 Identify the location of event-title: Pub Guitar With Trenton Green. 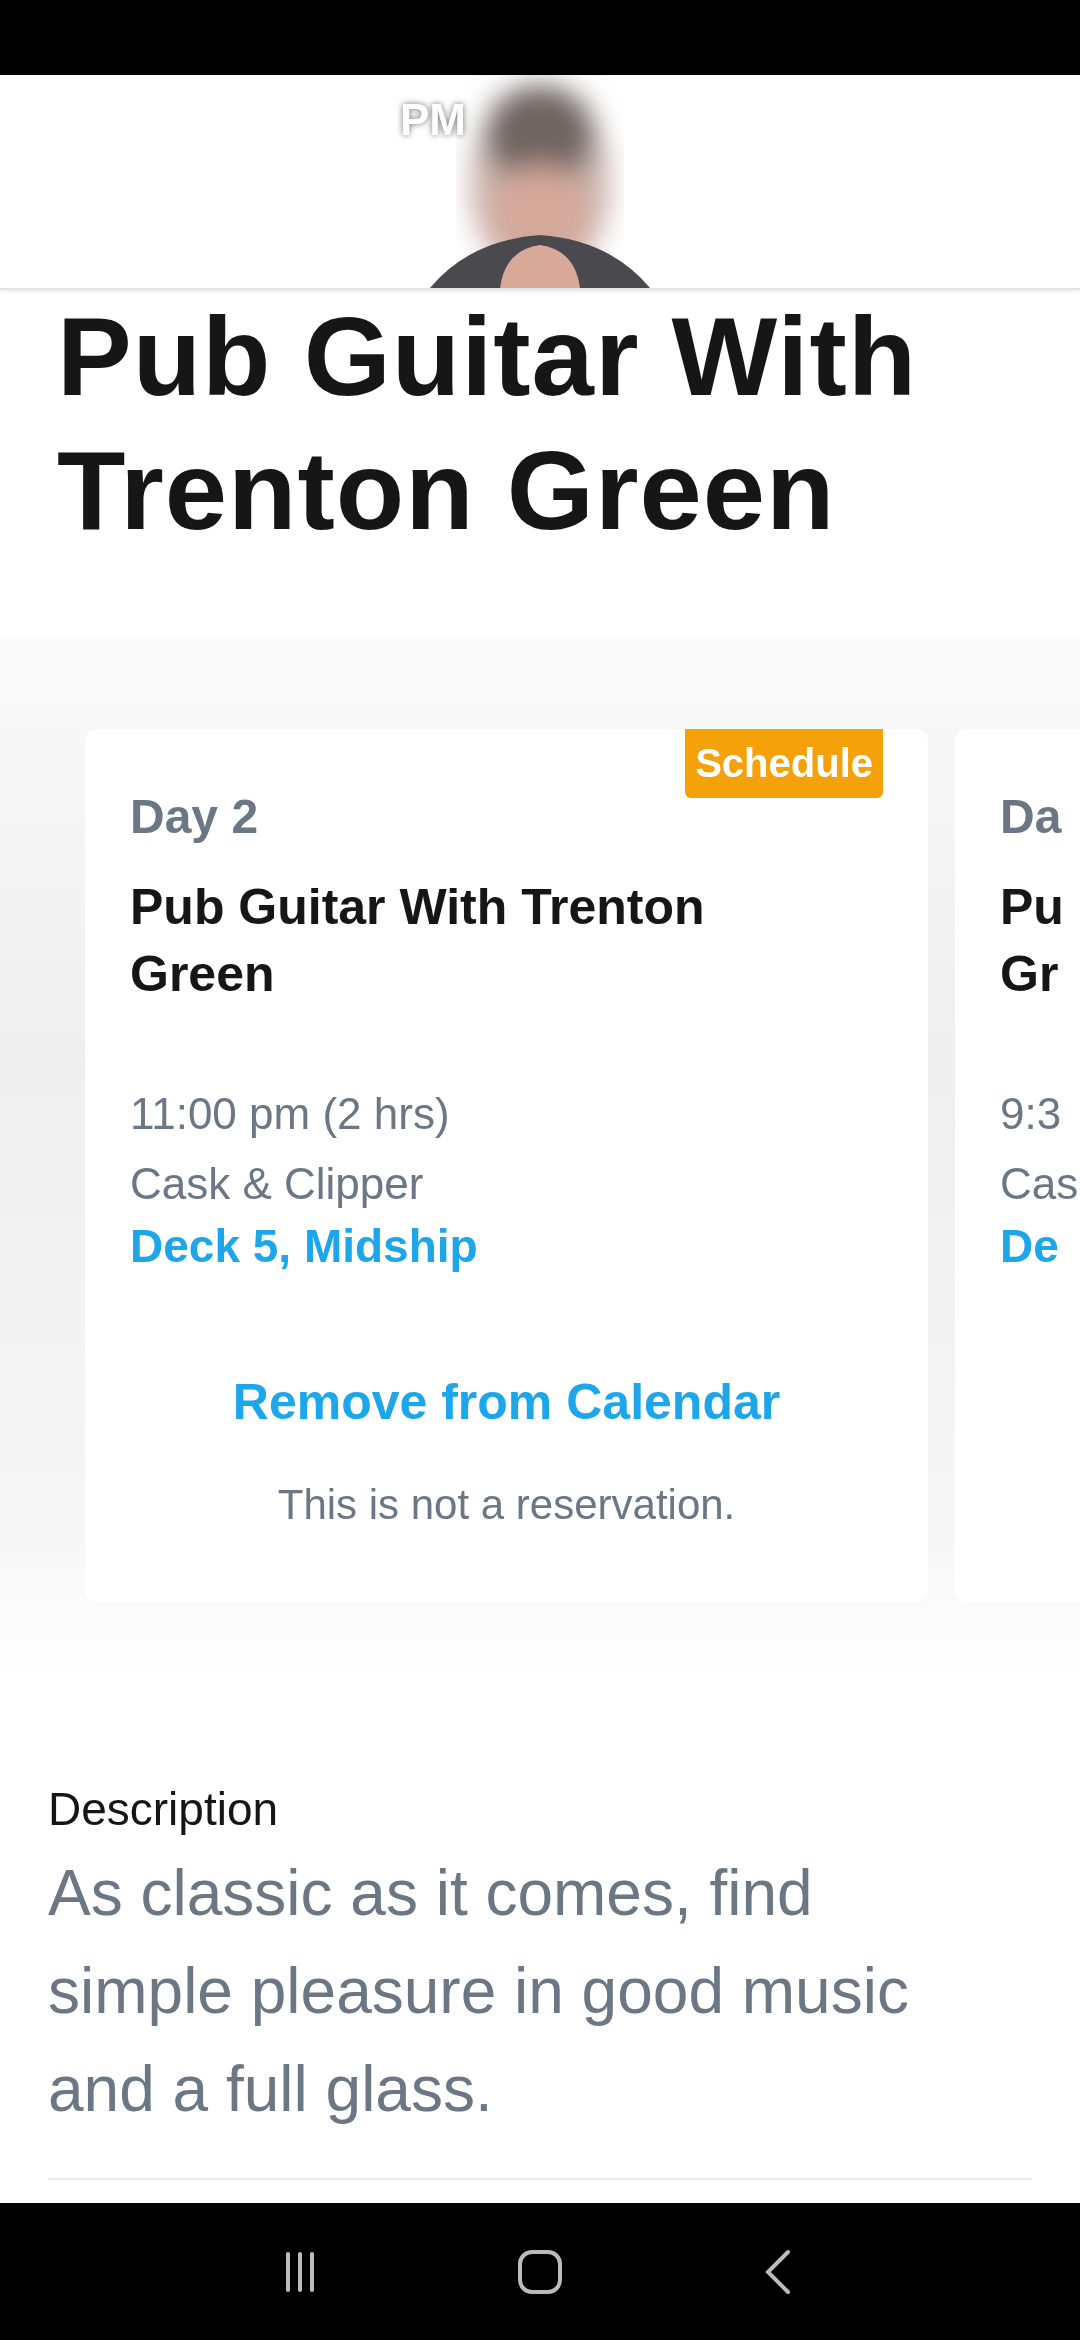
(418, 941).